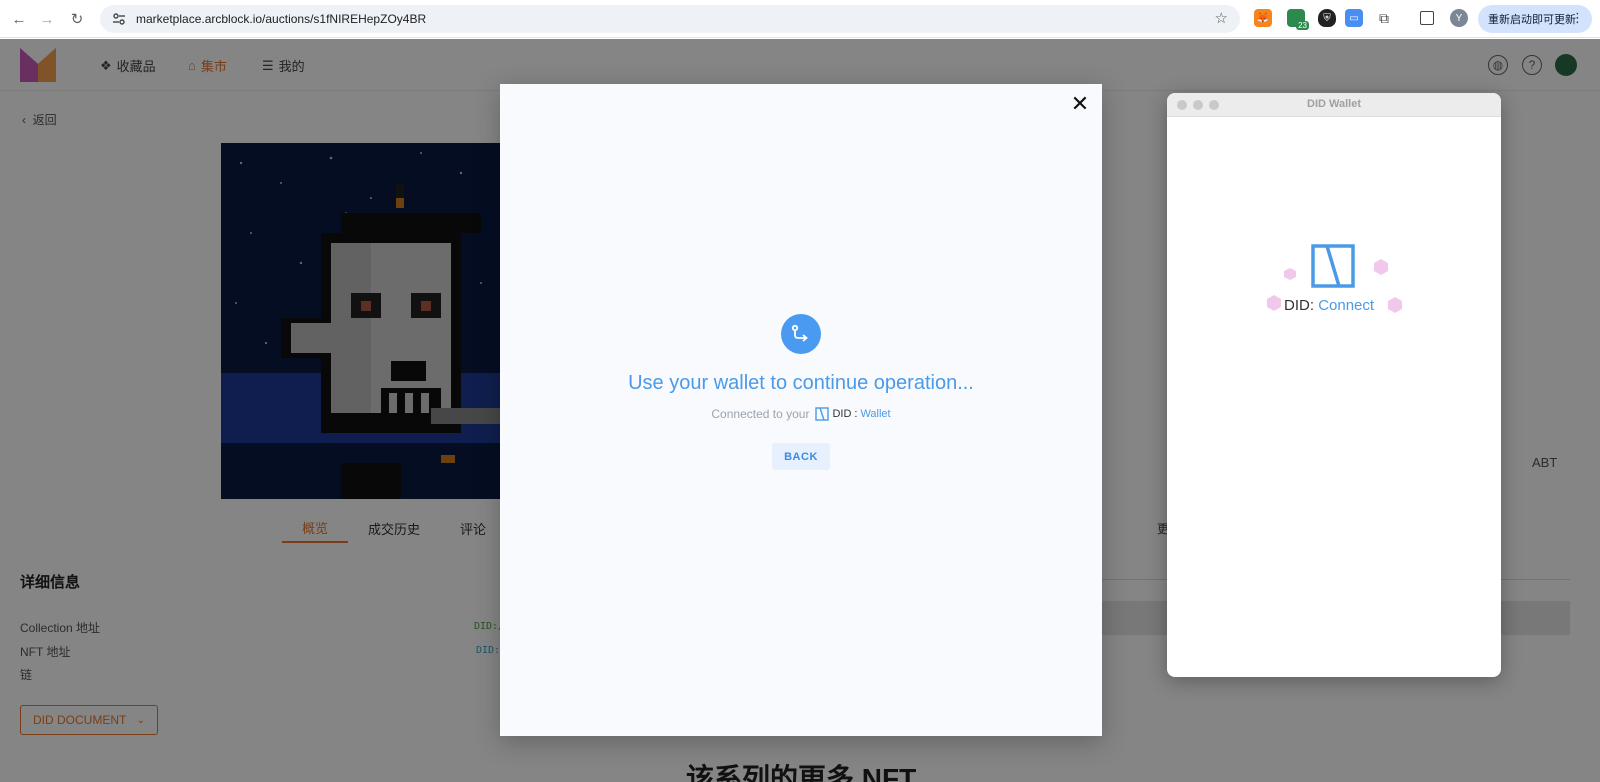 The width and height of the screenshot is (1600, 782). I want to click on wallet-titlebar: DID Wallet, so click(1334, 105).